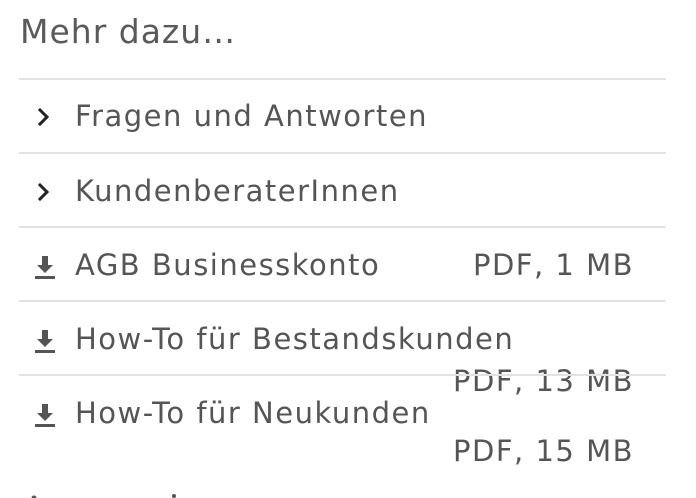  What do you see at coordinates (103, 496) in the screenshot?
I see `clipped-text-fragment` at bounding box center [103, 496].